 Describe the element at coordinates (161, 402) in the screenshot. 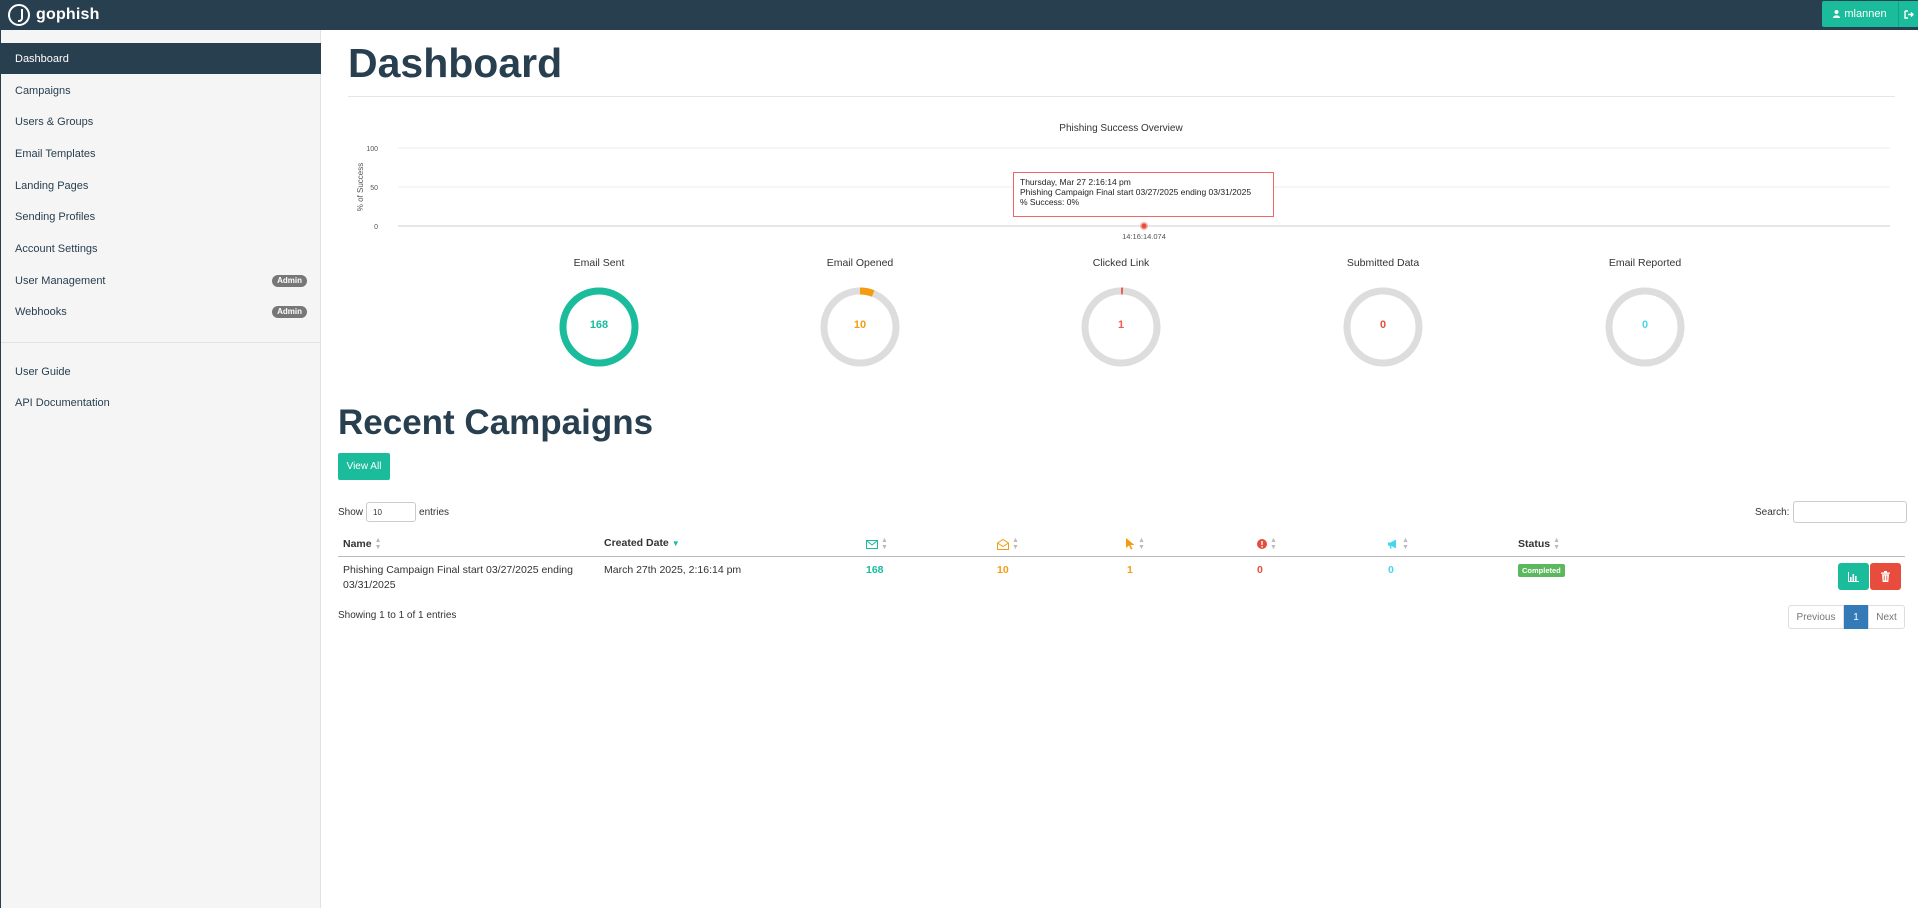

I see `sidebar-link-api-documentation: API Documentation` at that location.